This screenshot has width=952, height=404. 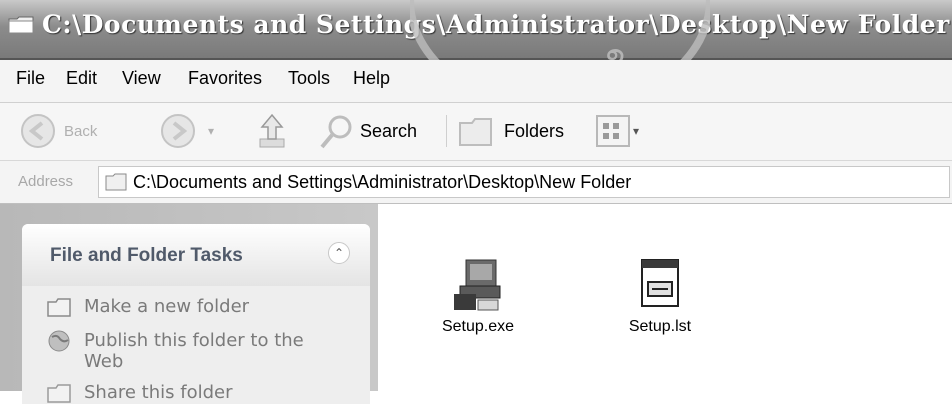 I want to click on forward-dropdown-icon: ▾, so click(x=211, y=131).